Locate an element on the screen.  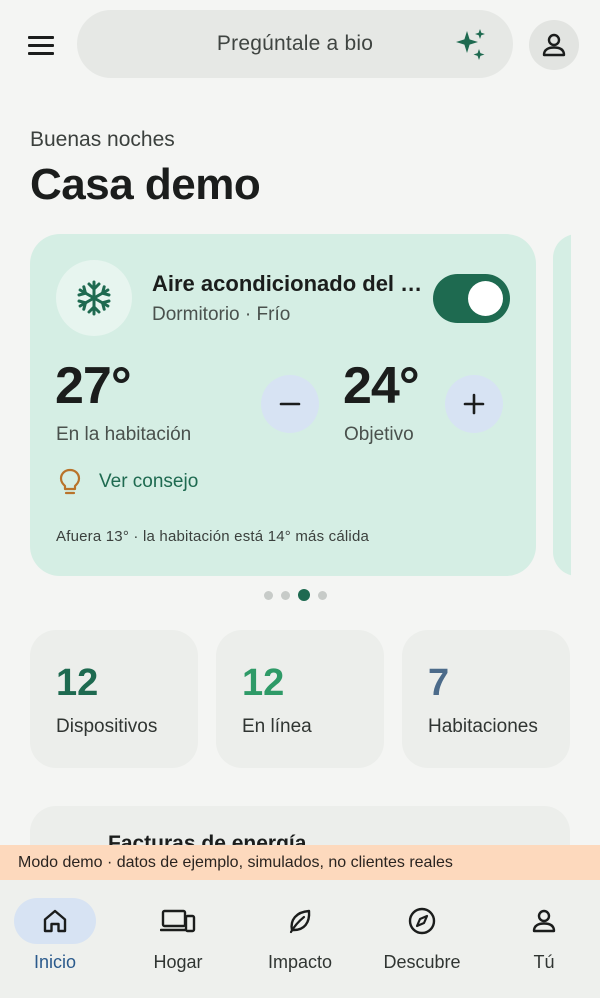
nav-item-descubre: Descubre is located at coordinates (422, 939).